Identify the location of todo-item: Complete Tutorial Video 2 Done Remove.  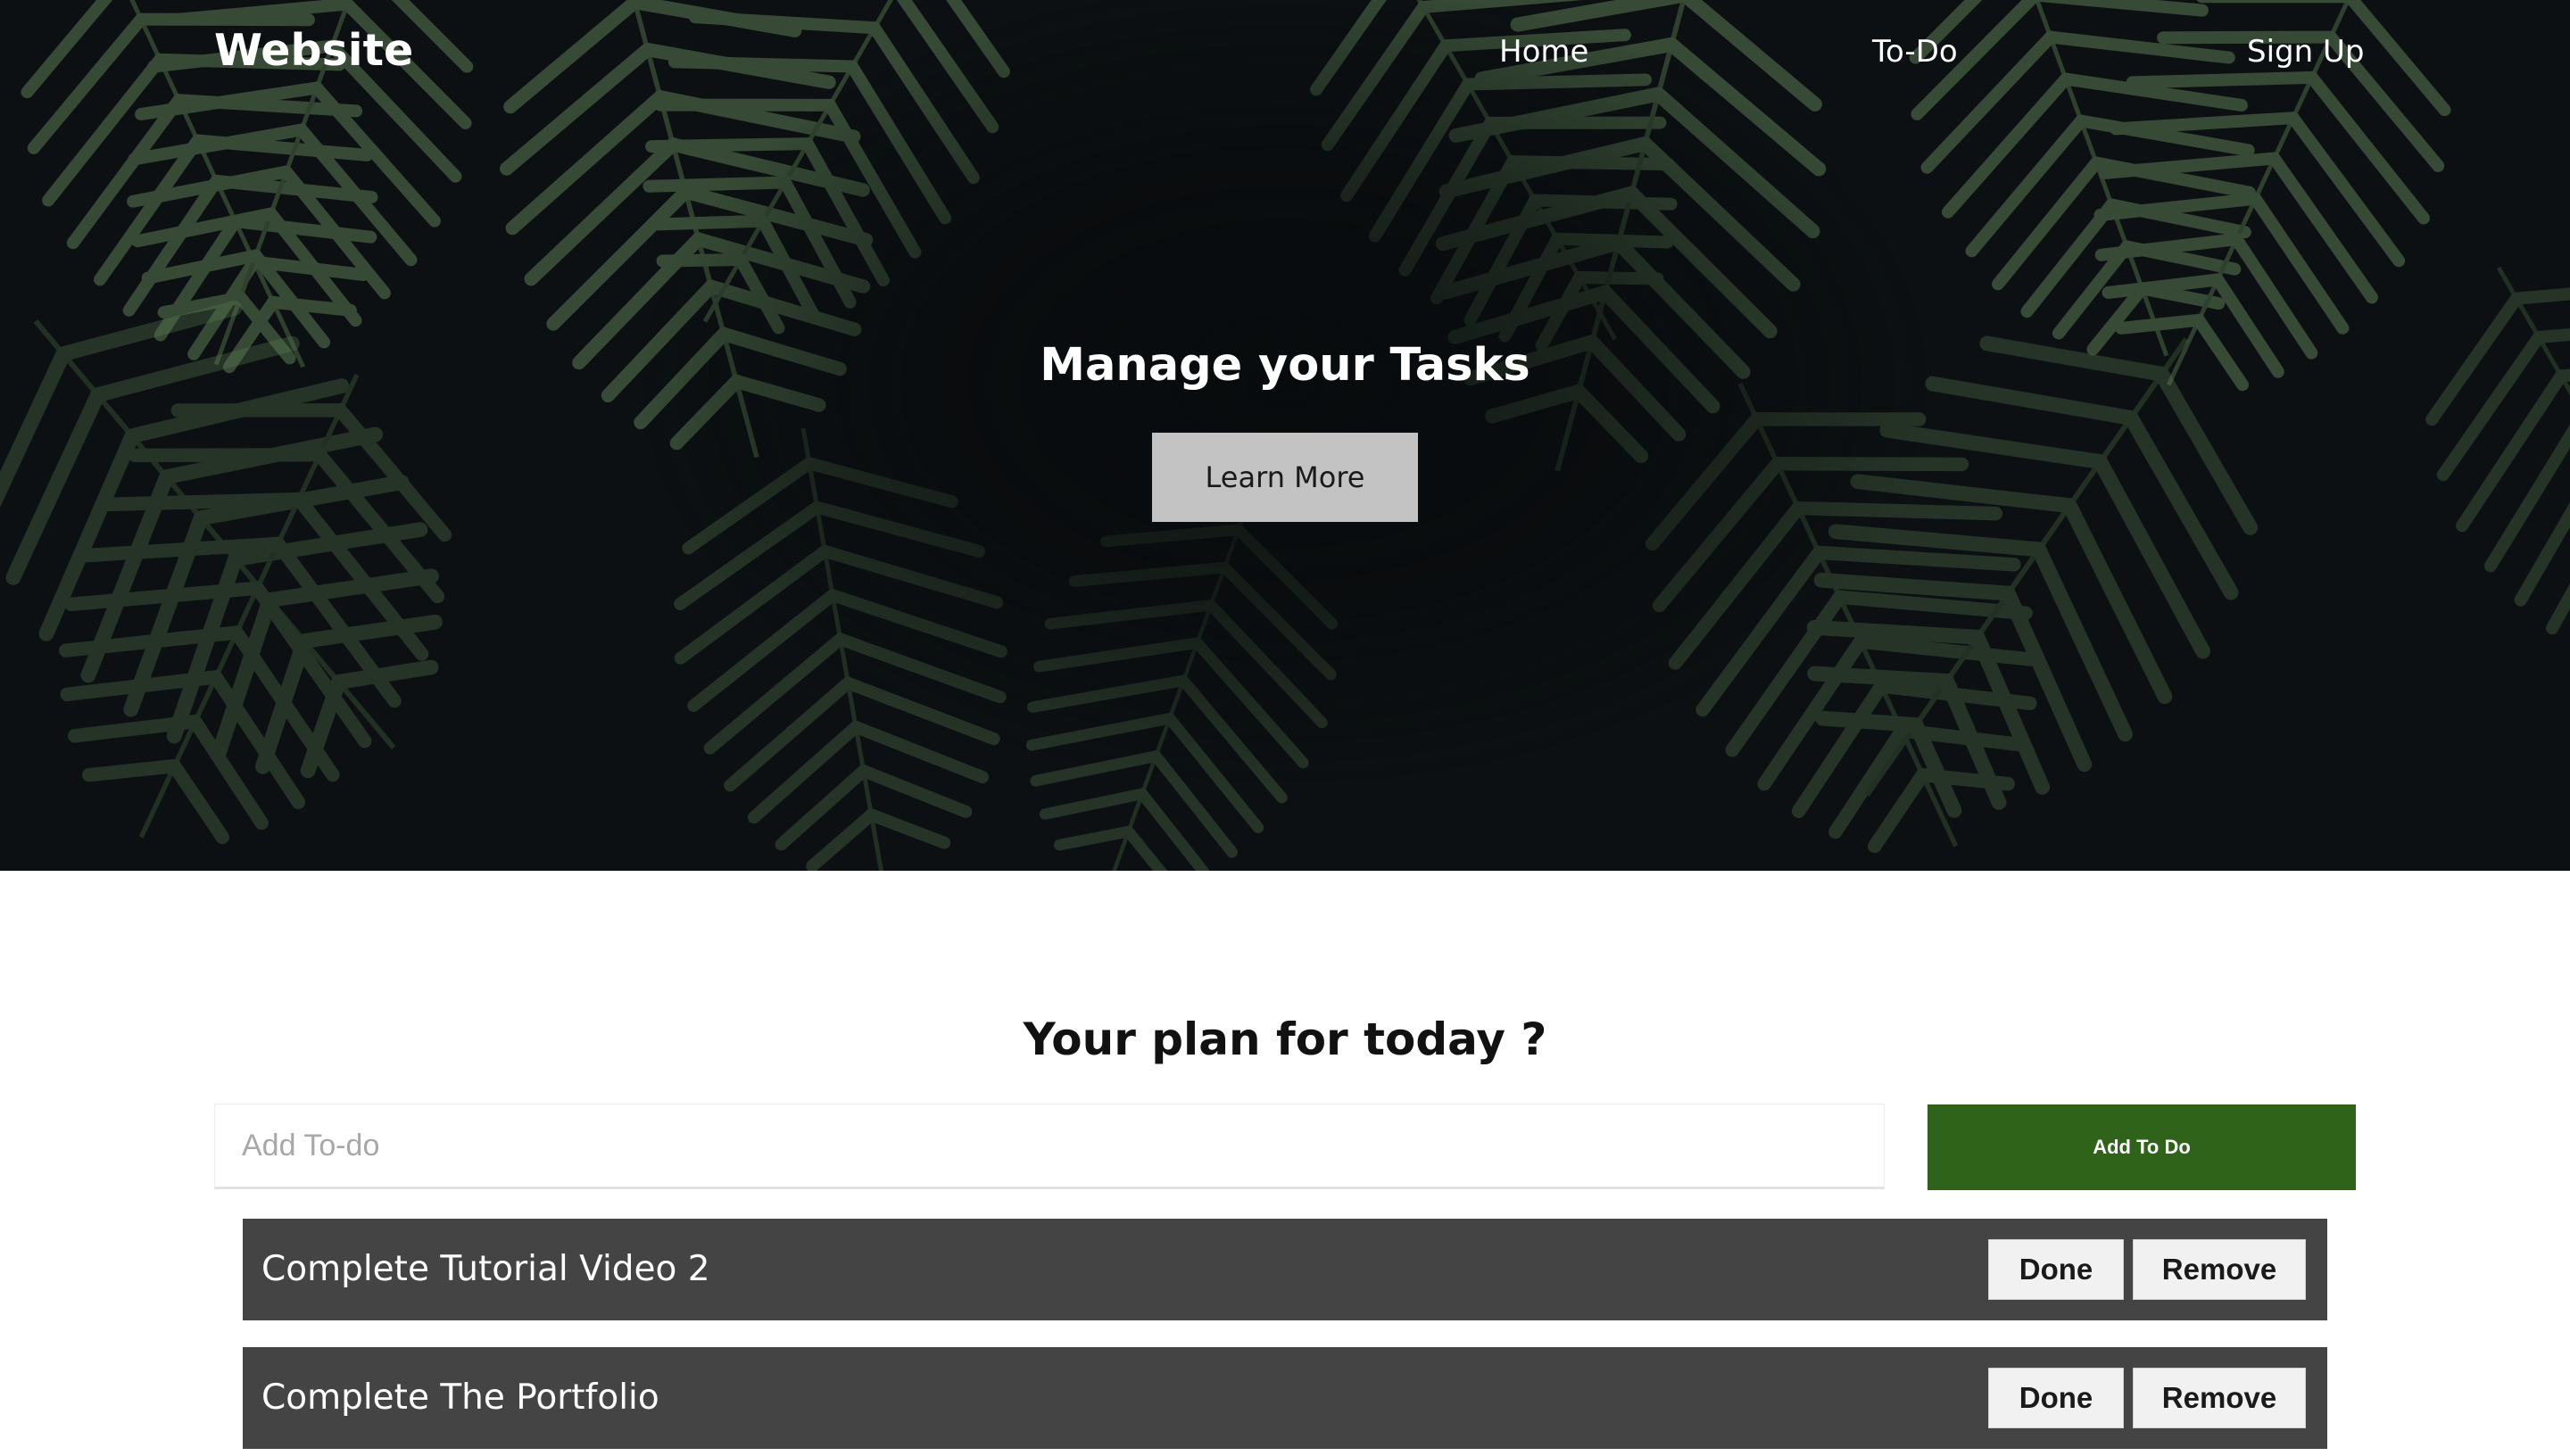
(1285, 1269).